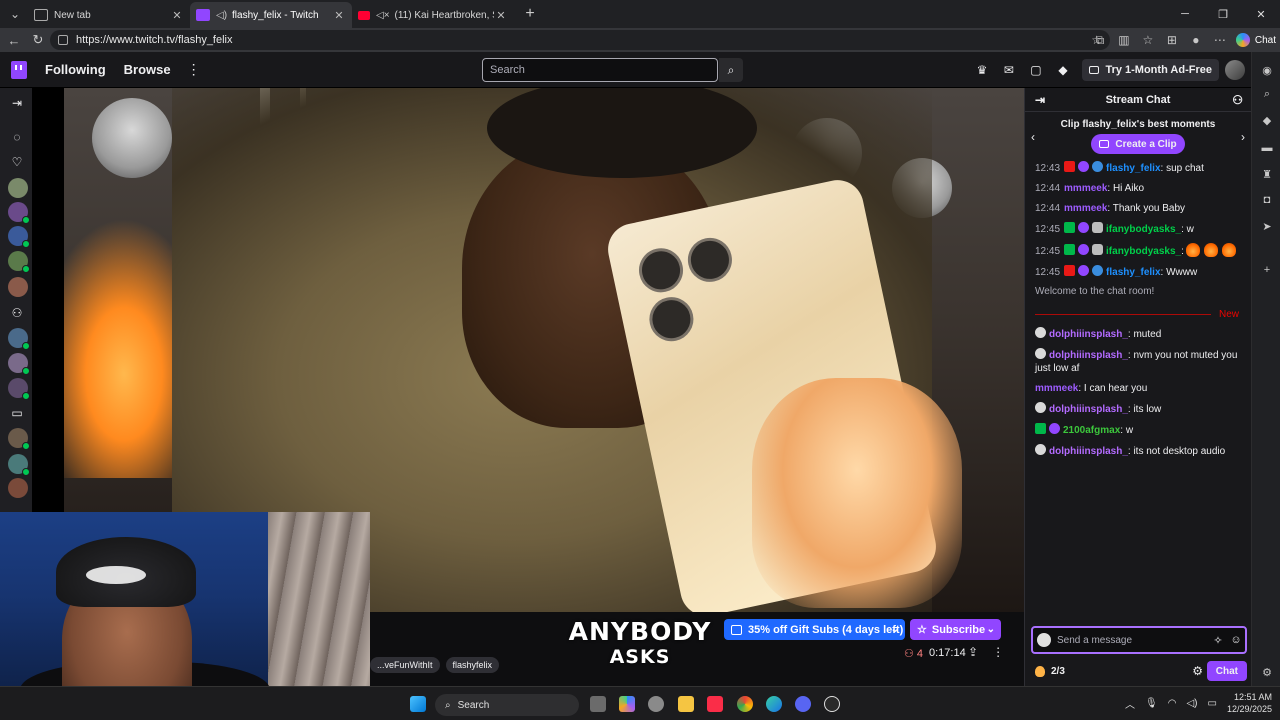 Image resolution: width=1280 pixels, height=720 pixels. Describe the element at coordinates (433, 15) in the screenshot. I see `tab-youtube: ◁× (11) Kai Heartbroken, Sketch S ✕` at that location.